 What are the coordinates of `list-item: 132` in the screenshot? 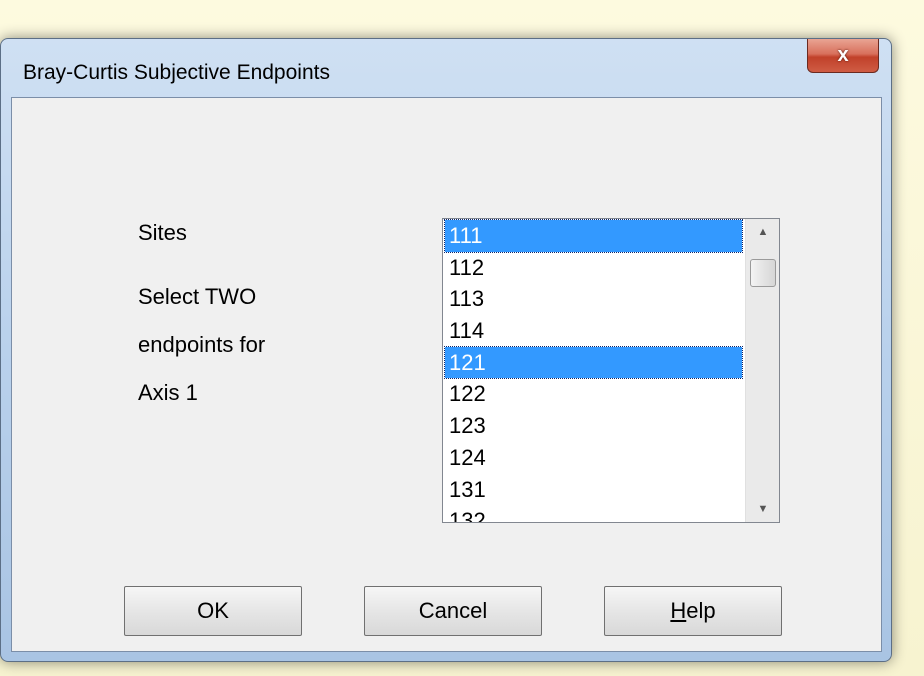 It's located at (593, 513).